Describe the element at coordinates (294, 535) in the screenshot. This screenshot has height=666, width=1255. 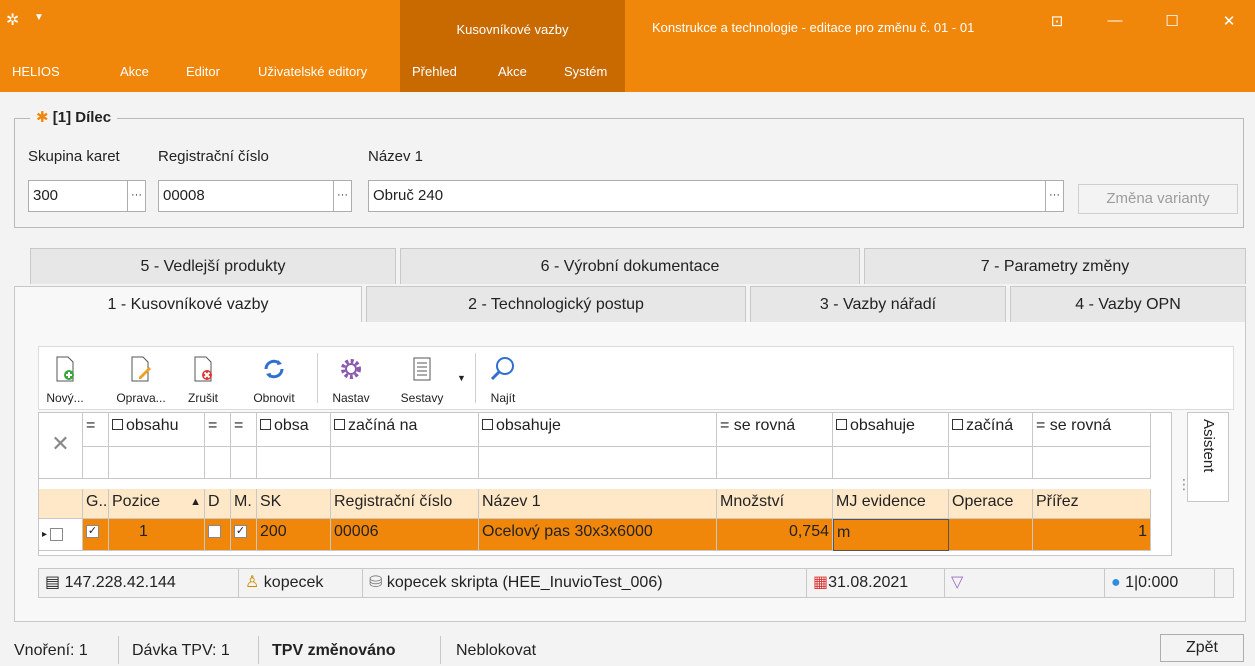
I see `table-cell: 200` at that location.